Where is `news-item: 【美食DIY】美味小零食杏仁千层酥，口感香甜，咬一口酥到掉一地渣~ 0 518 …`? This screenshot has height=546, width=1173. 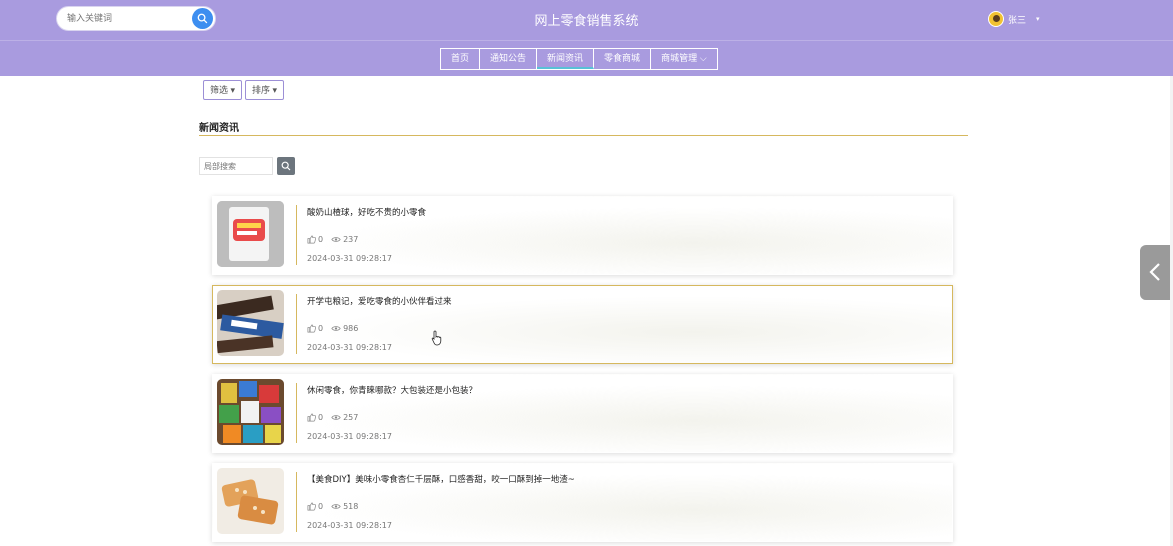
news-item: 【美食DIY】美味小零食杏仁千层酥，口感香甜，咬一口酥到掉一地渣~ 0 518 … is located at coordinates (582, 502).